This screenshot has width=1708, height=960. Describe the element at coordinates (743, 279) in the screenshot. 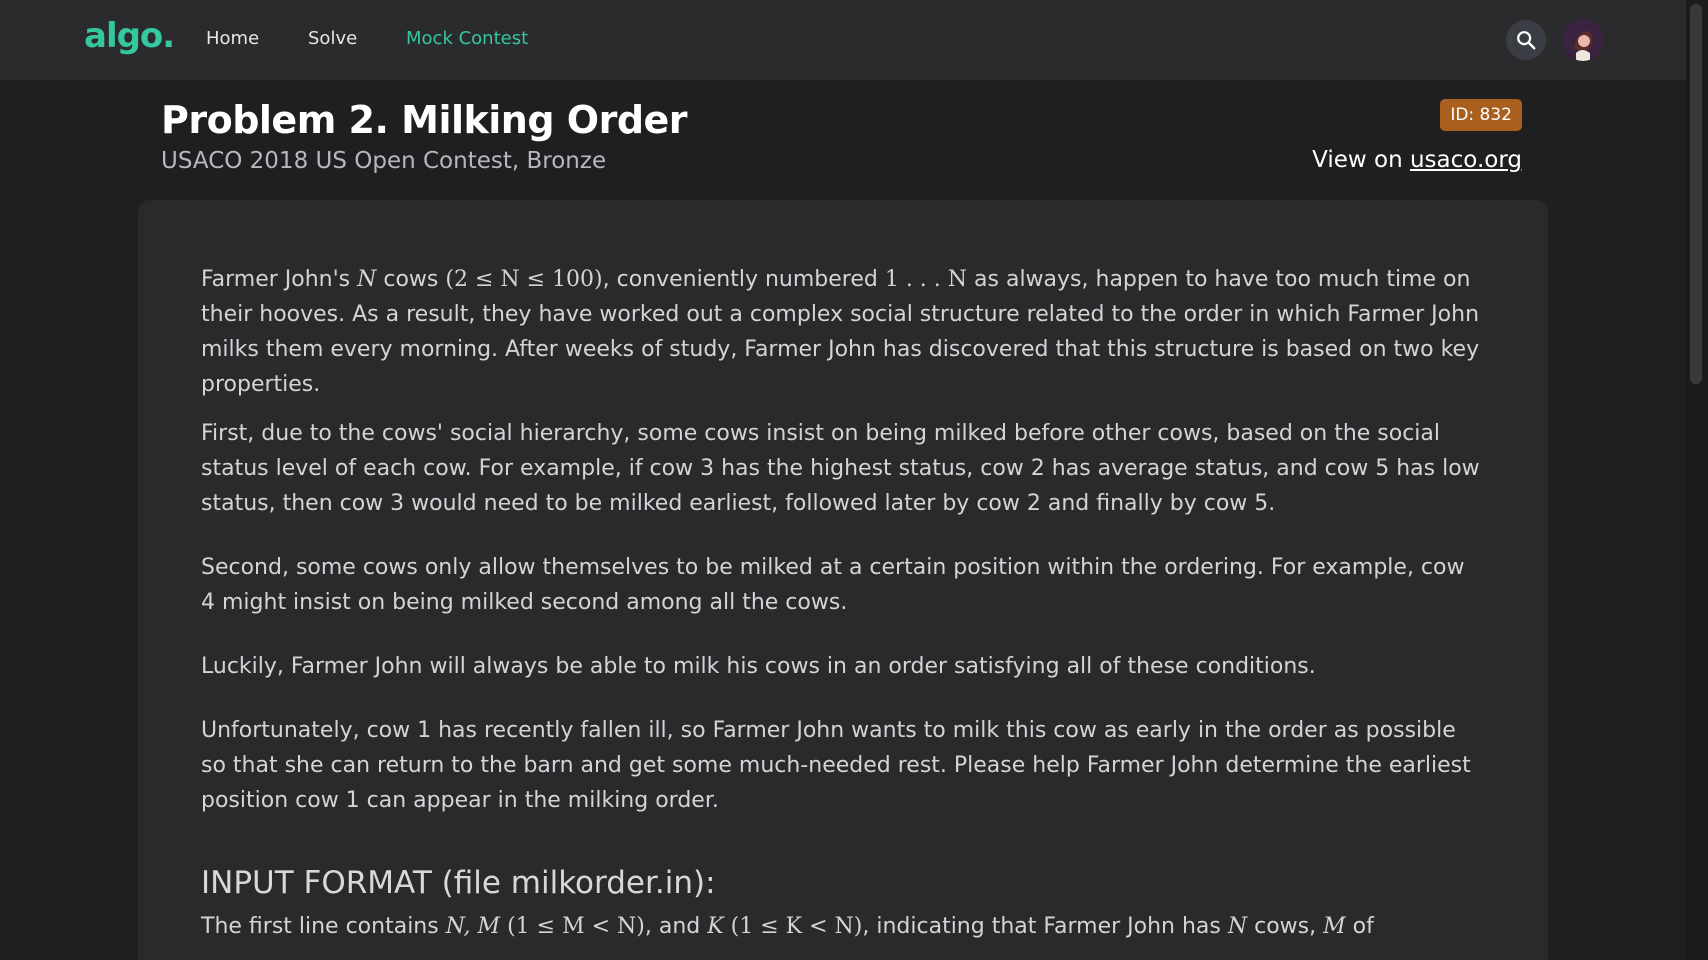

I see `text: , conveniently numbered` at that location.